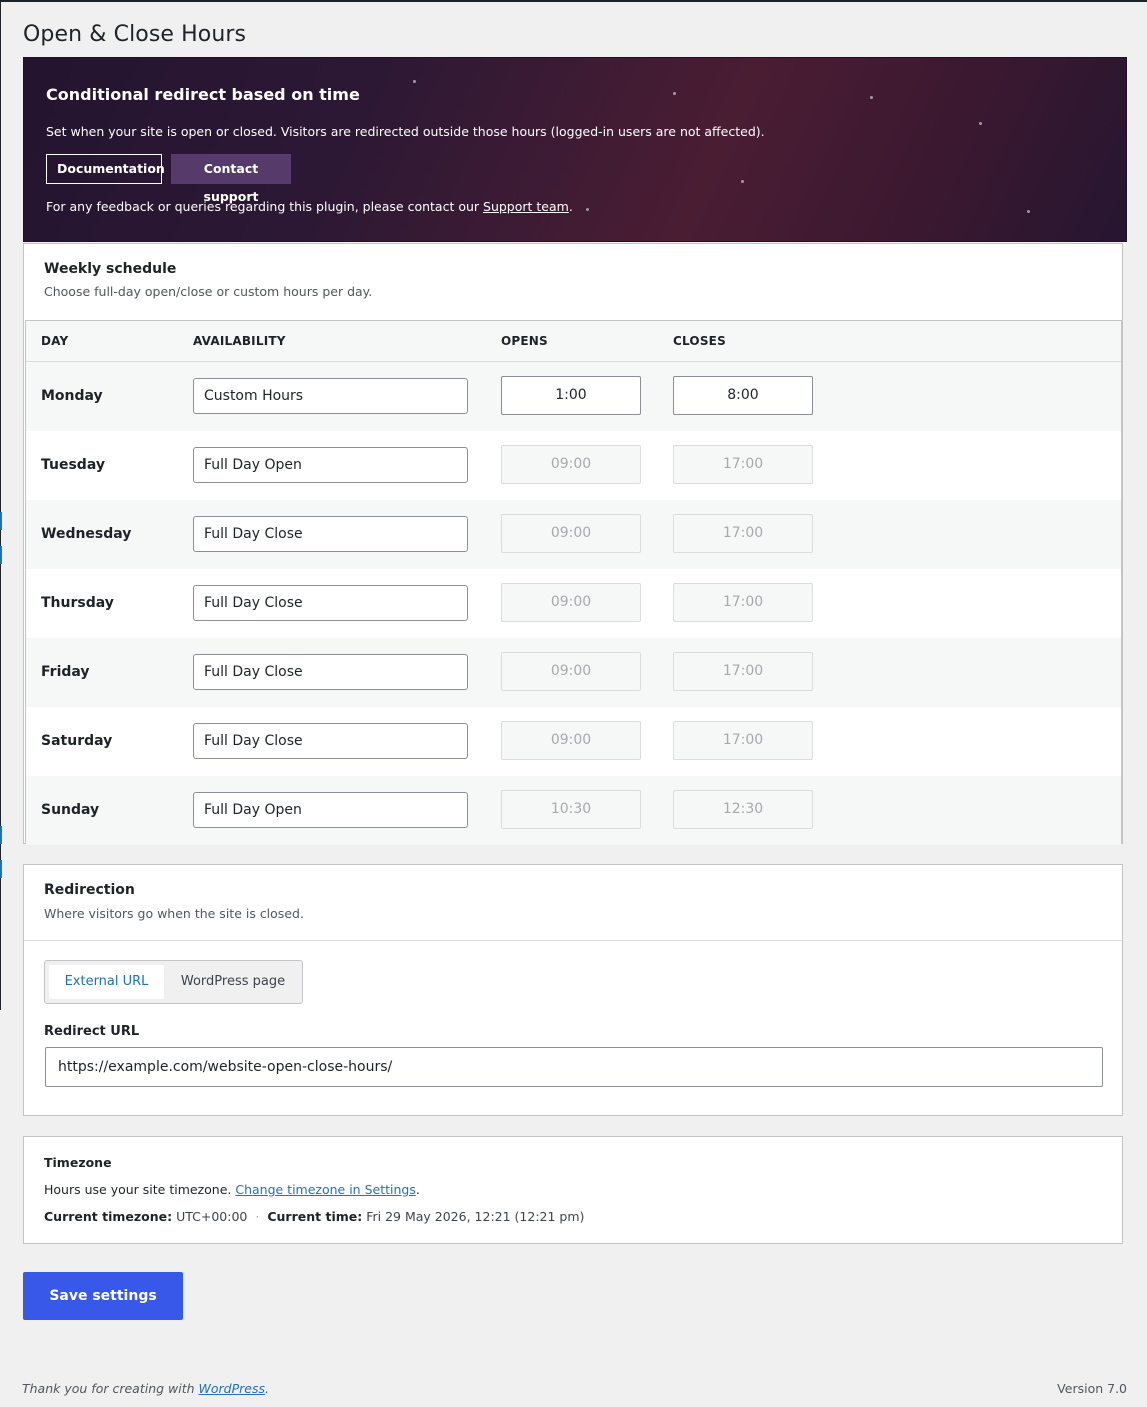  I want to click on day-label: Friday, so click(65, 672).